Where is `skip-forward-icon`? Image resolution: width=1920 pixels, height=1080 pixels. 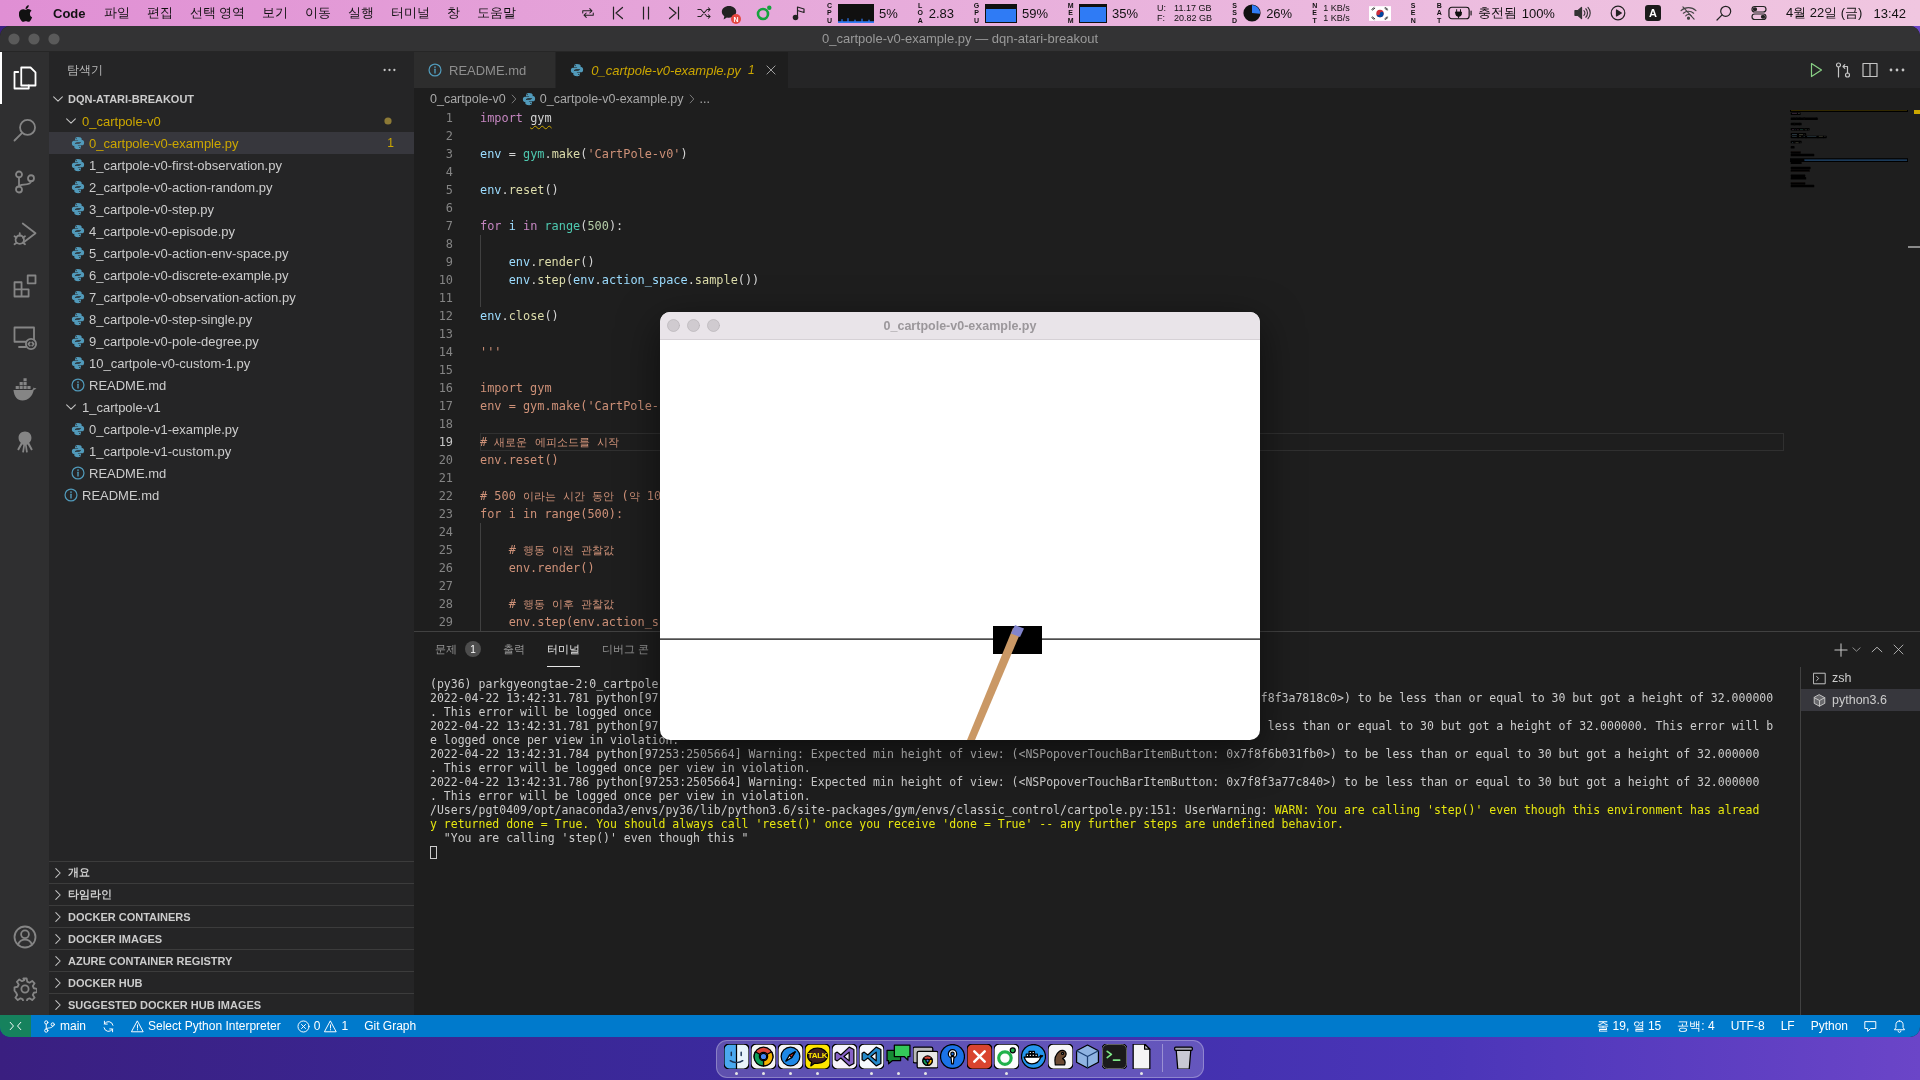 skip-forward-icon is located at coordinates (674, 13).